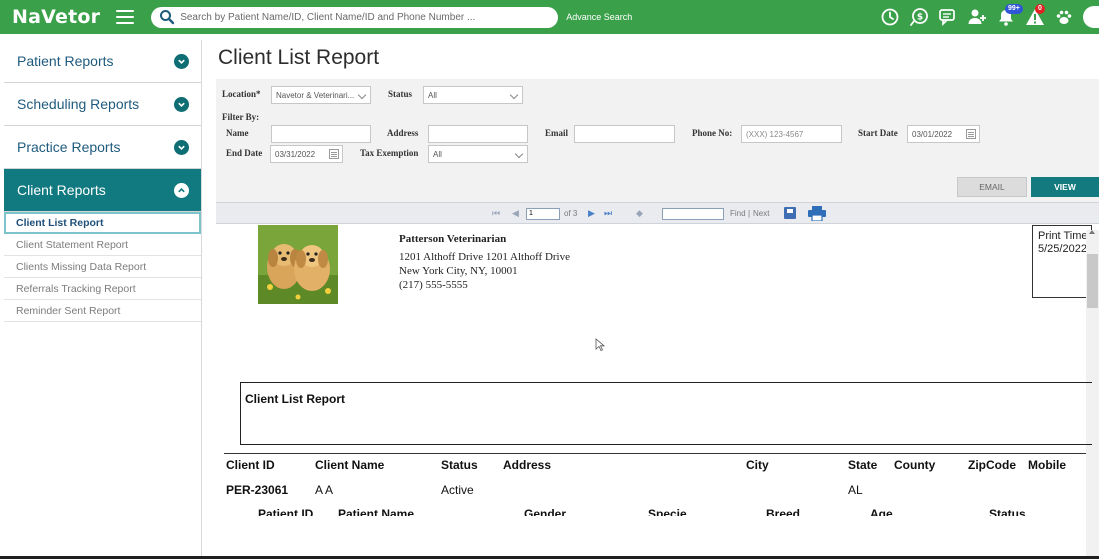  What do you see at coordinates (757, 465) in the screenshot?
I see `col-city: City` at bounding box center [757, 465].